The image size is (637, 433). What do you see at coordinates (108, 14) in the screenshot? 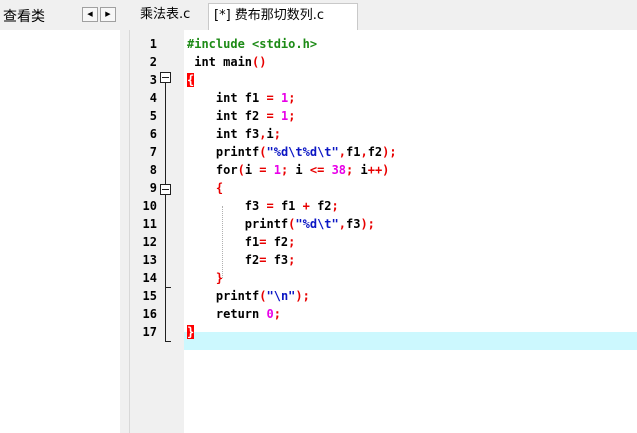
I see `tab-scroll-right-button: ▶` at bounding box center [108, 14].